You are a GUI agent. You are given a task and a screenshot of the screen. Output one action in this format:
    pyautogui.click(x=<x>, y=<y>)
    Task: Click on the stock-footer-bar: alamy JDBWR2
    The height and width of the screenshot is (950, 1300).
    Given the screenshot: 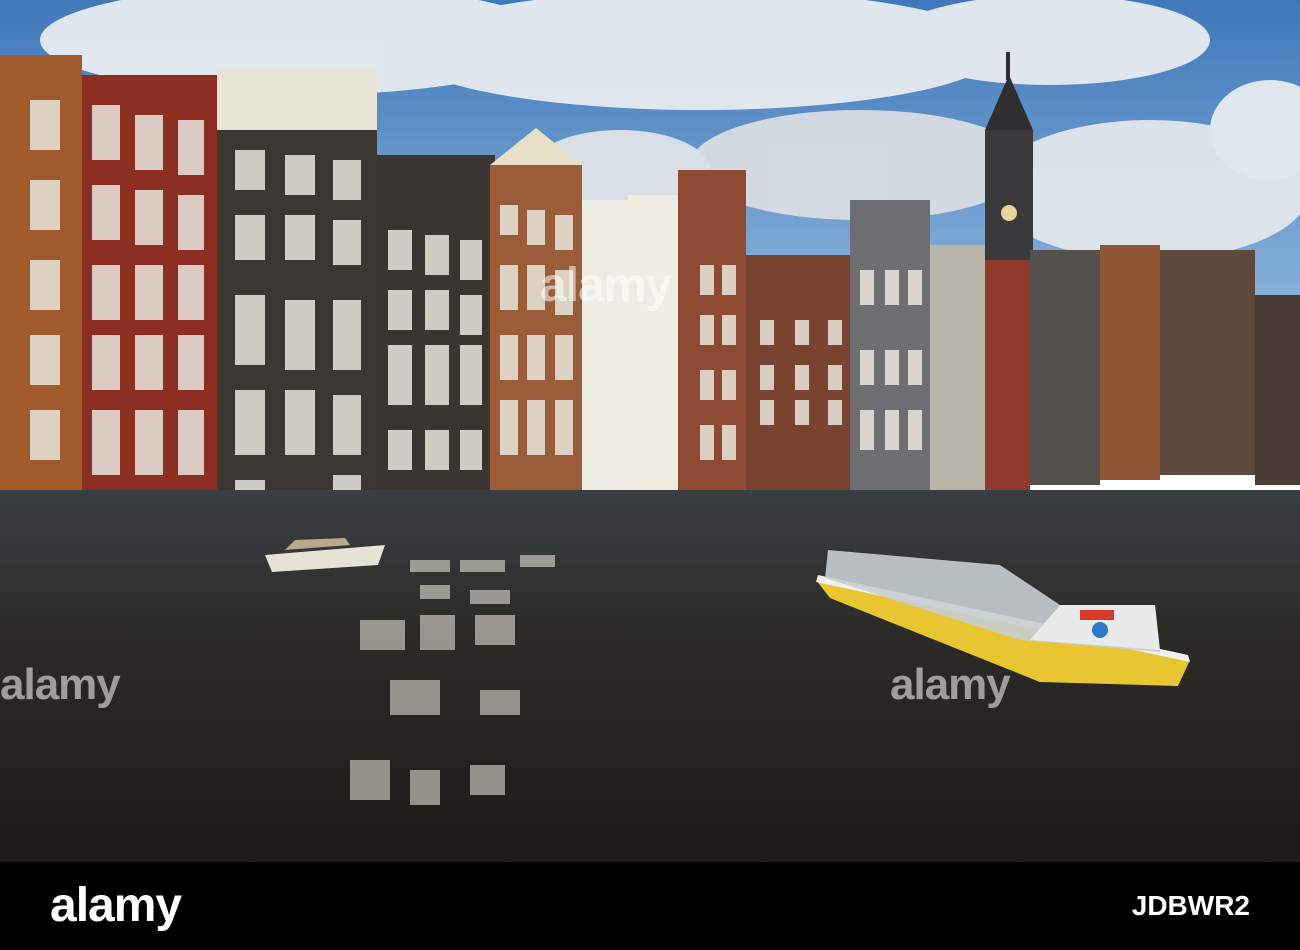 What is the action you would take?
    pyautogui.click(x=650, y=906)
    